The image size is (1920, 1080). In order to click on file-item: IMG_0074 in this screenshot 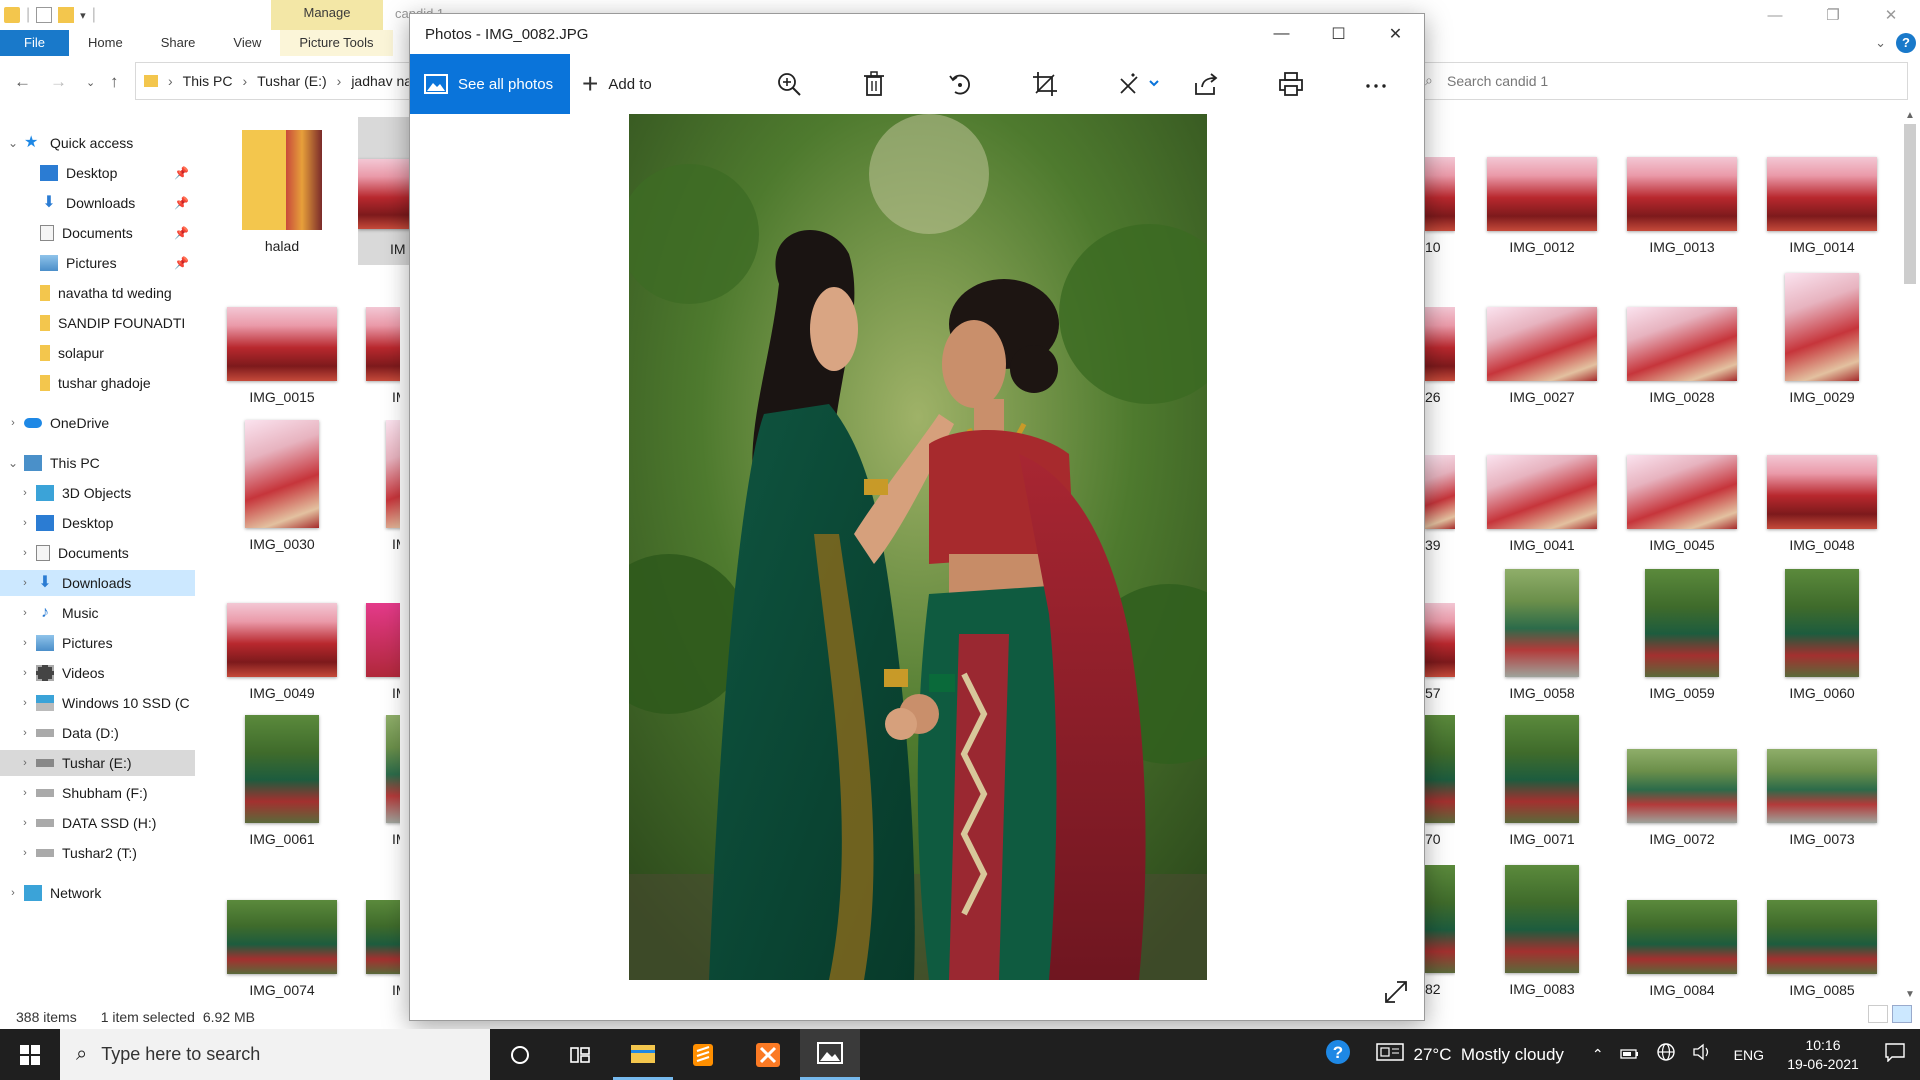, I will do `click(282, 949)`.